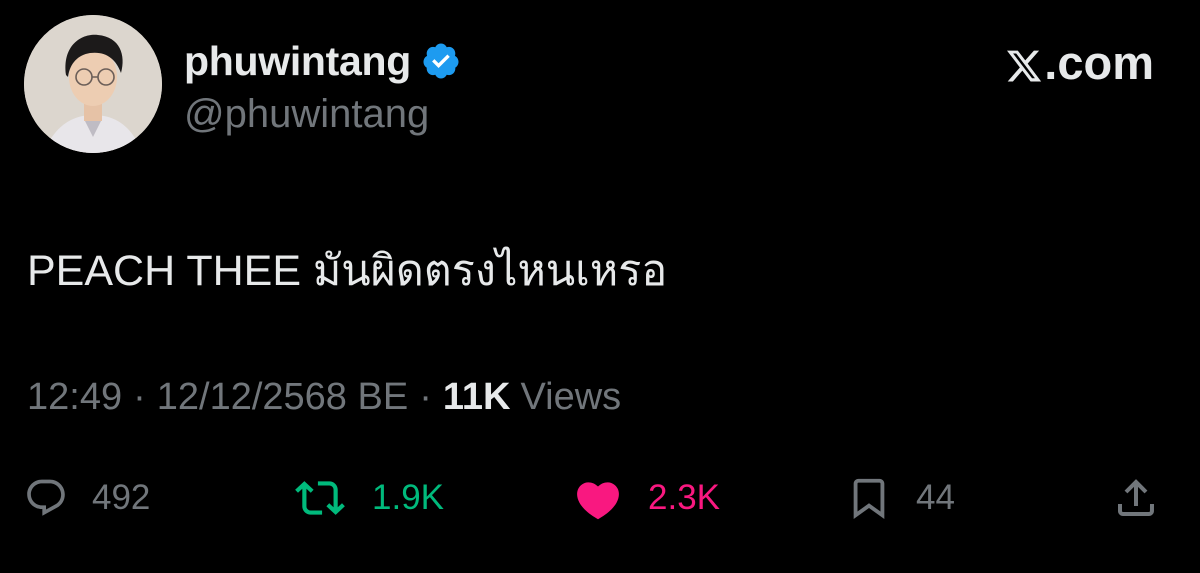  Describe the element at coordinates (935, 497) in the screenshot. I see `bookmark-count: 44` at that location.